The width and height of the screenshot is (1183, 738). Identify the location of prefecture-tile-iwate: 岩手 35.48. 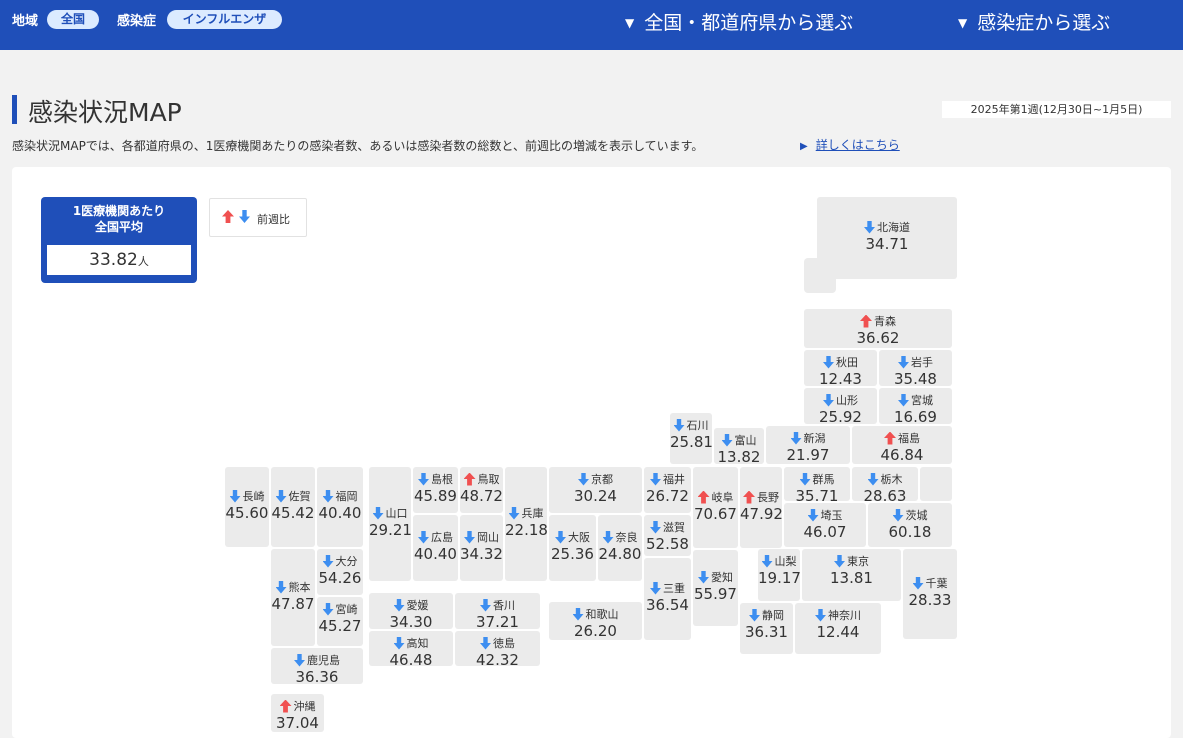
(915, 369).